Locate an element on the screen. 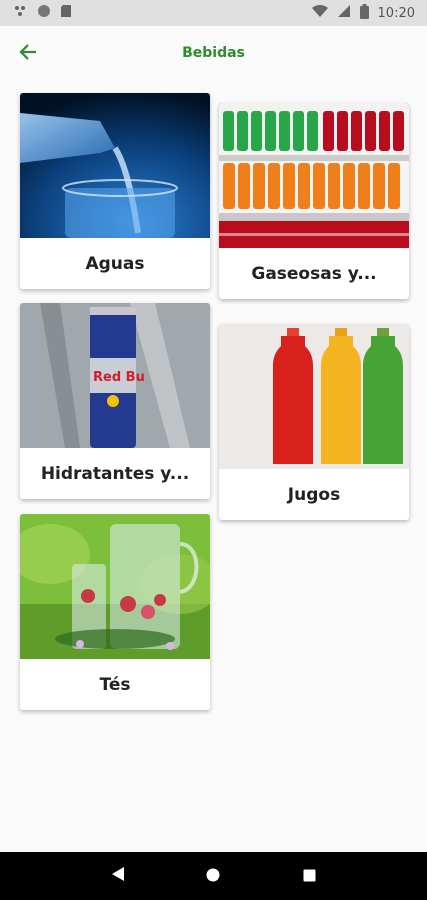 The width and height of the screenshot is (427, 900). category-card-jugos: Jugos is located at coordinates (314, 422).